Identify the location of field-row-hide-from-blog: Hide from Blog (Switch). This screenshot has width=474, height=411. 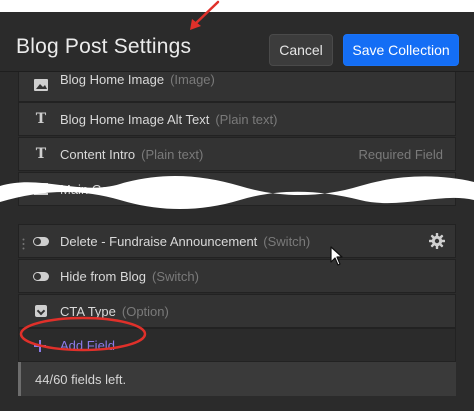
(237, 276).